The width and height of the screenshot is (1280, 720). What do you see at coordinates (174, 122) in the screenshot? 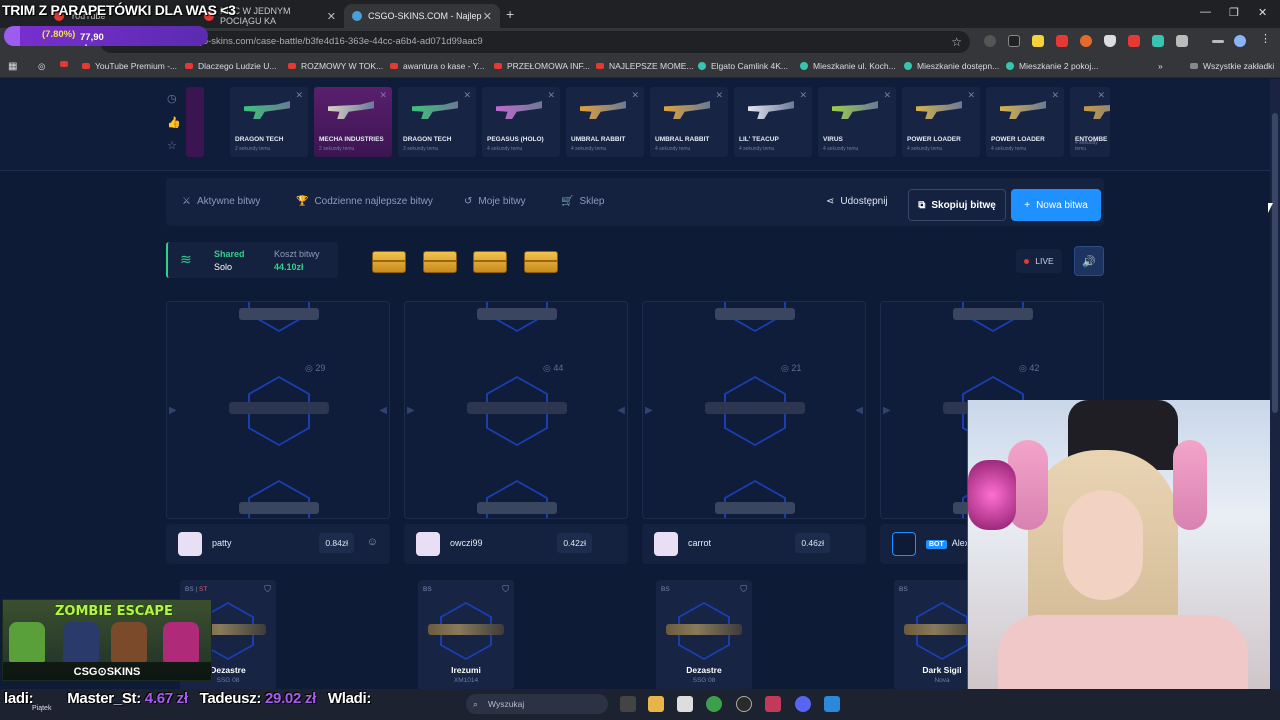
I see `thumbs-up-icon: 👍` at bounding box center [174, 122].